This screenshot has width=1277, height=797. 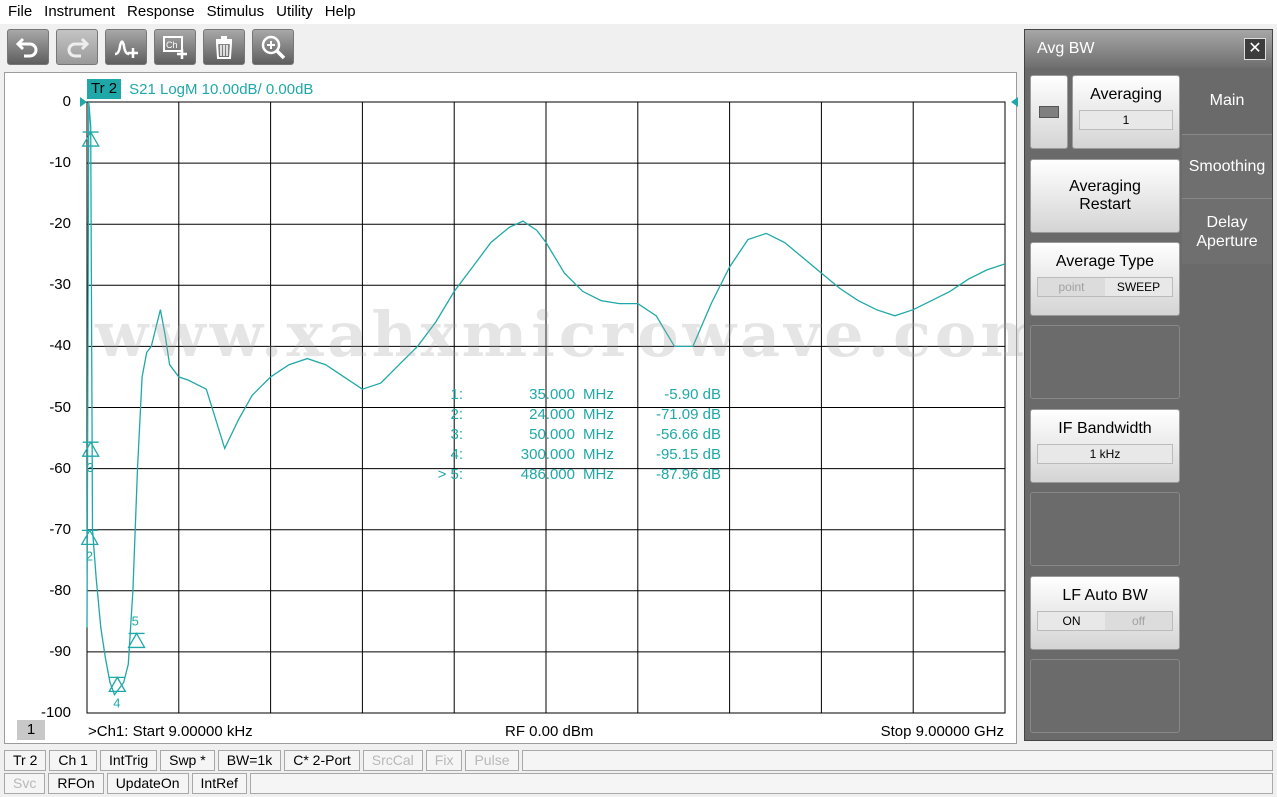 What do you see at coordinates (1227, 101) in the screenshot?
I see `tab-main: Main` at bounding box center [1227, 101].